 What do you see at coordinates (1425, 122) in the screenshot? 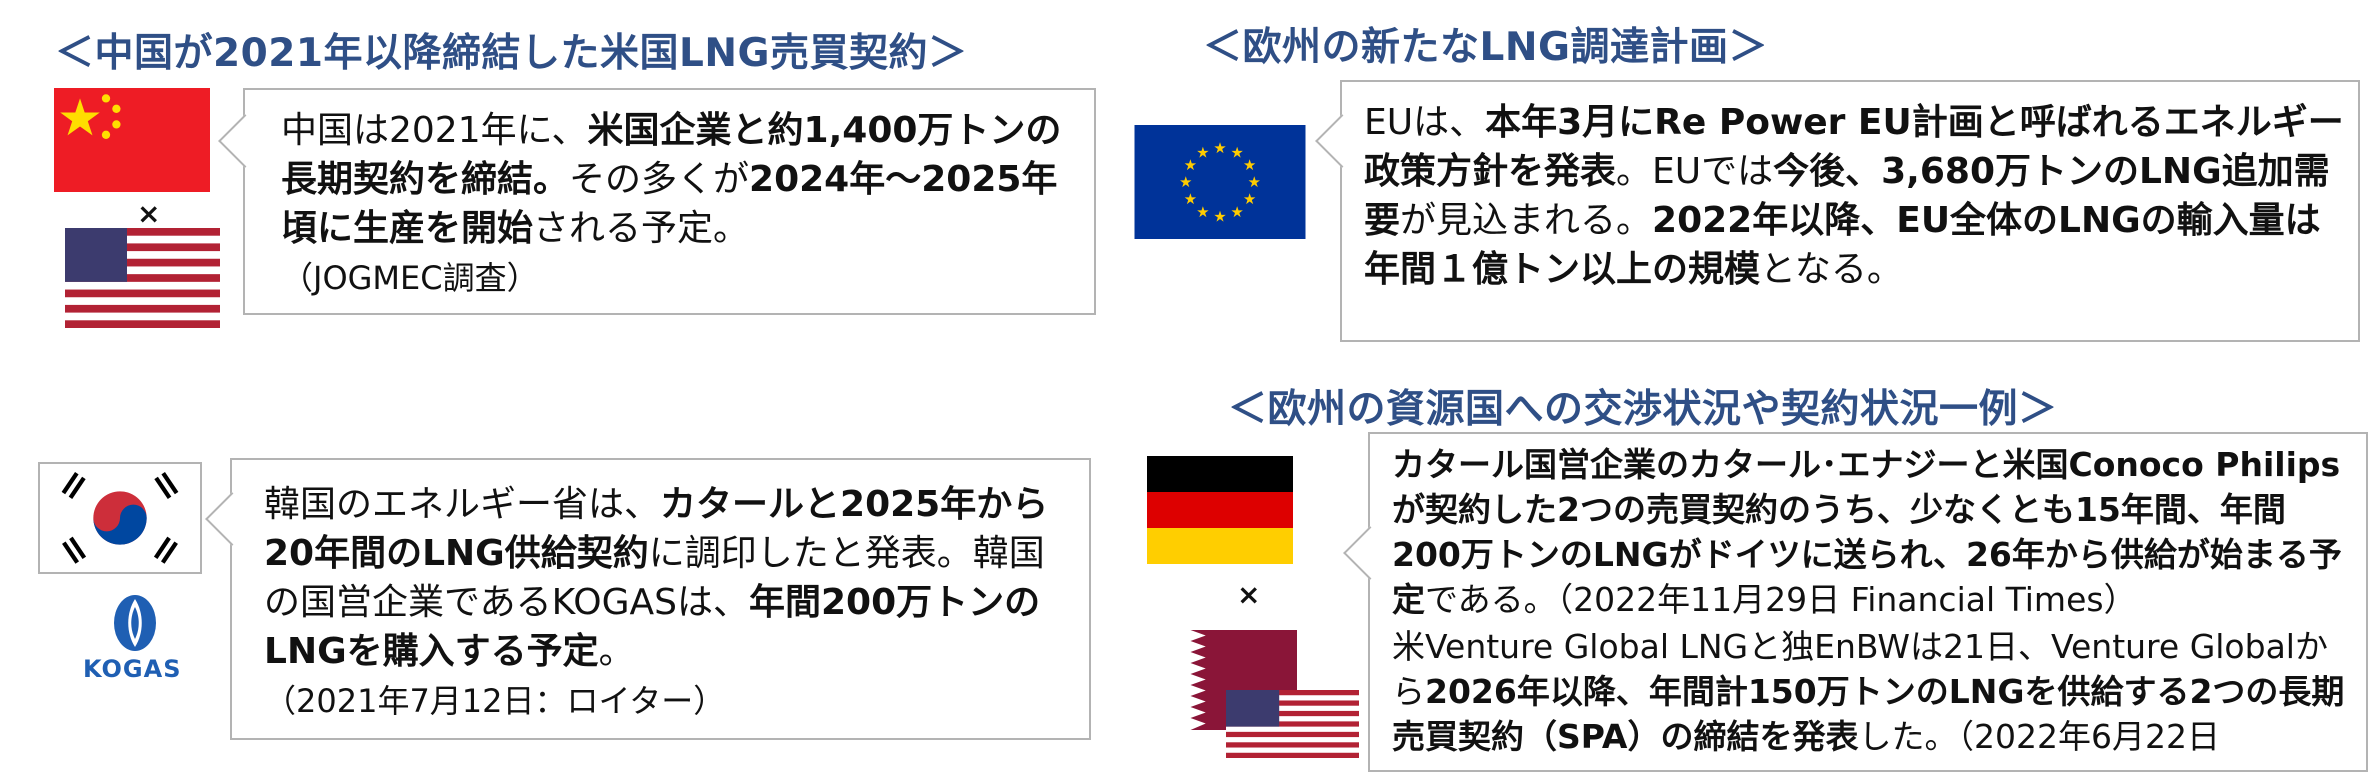
I see `eu-text-1: EUは、` at bounding box center [1425, 122].